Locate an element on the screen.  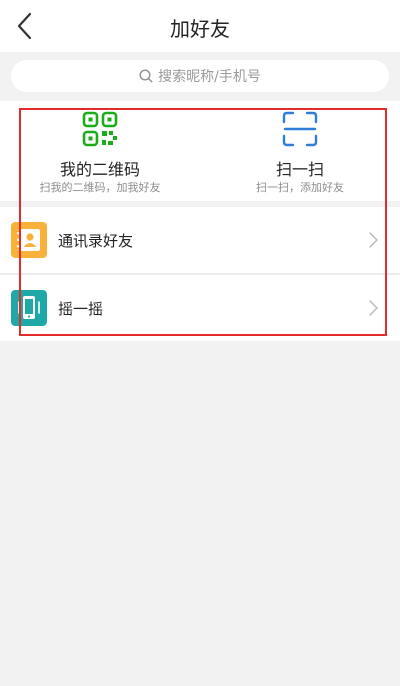
header-bar: 加好友 is located at coordinates (200, 26).